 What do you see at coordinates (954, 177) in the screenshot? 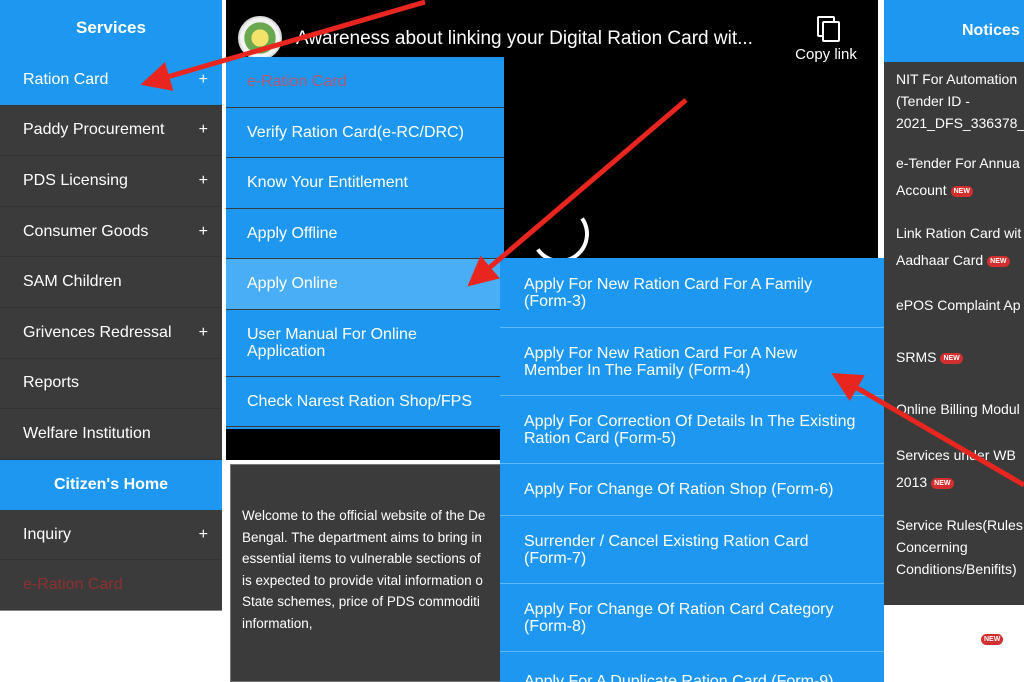
I see `notice-item: e-Tender For Annua Account NEW` at bounding box center [954, 177].